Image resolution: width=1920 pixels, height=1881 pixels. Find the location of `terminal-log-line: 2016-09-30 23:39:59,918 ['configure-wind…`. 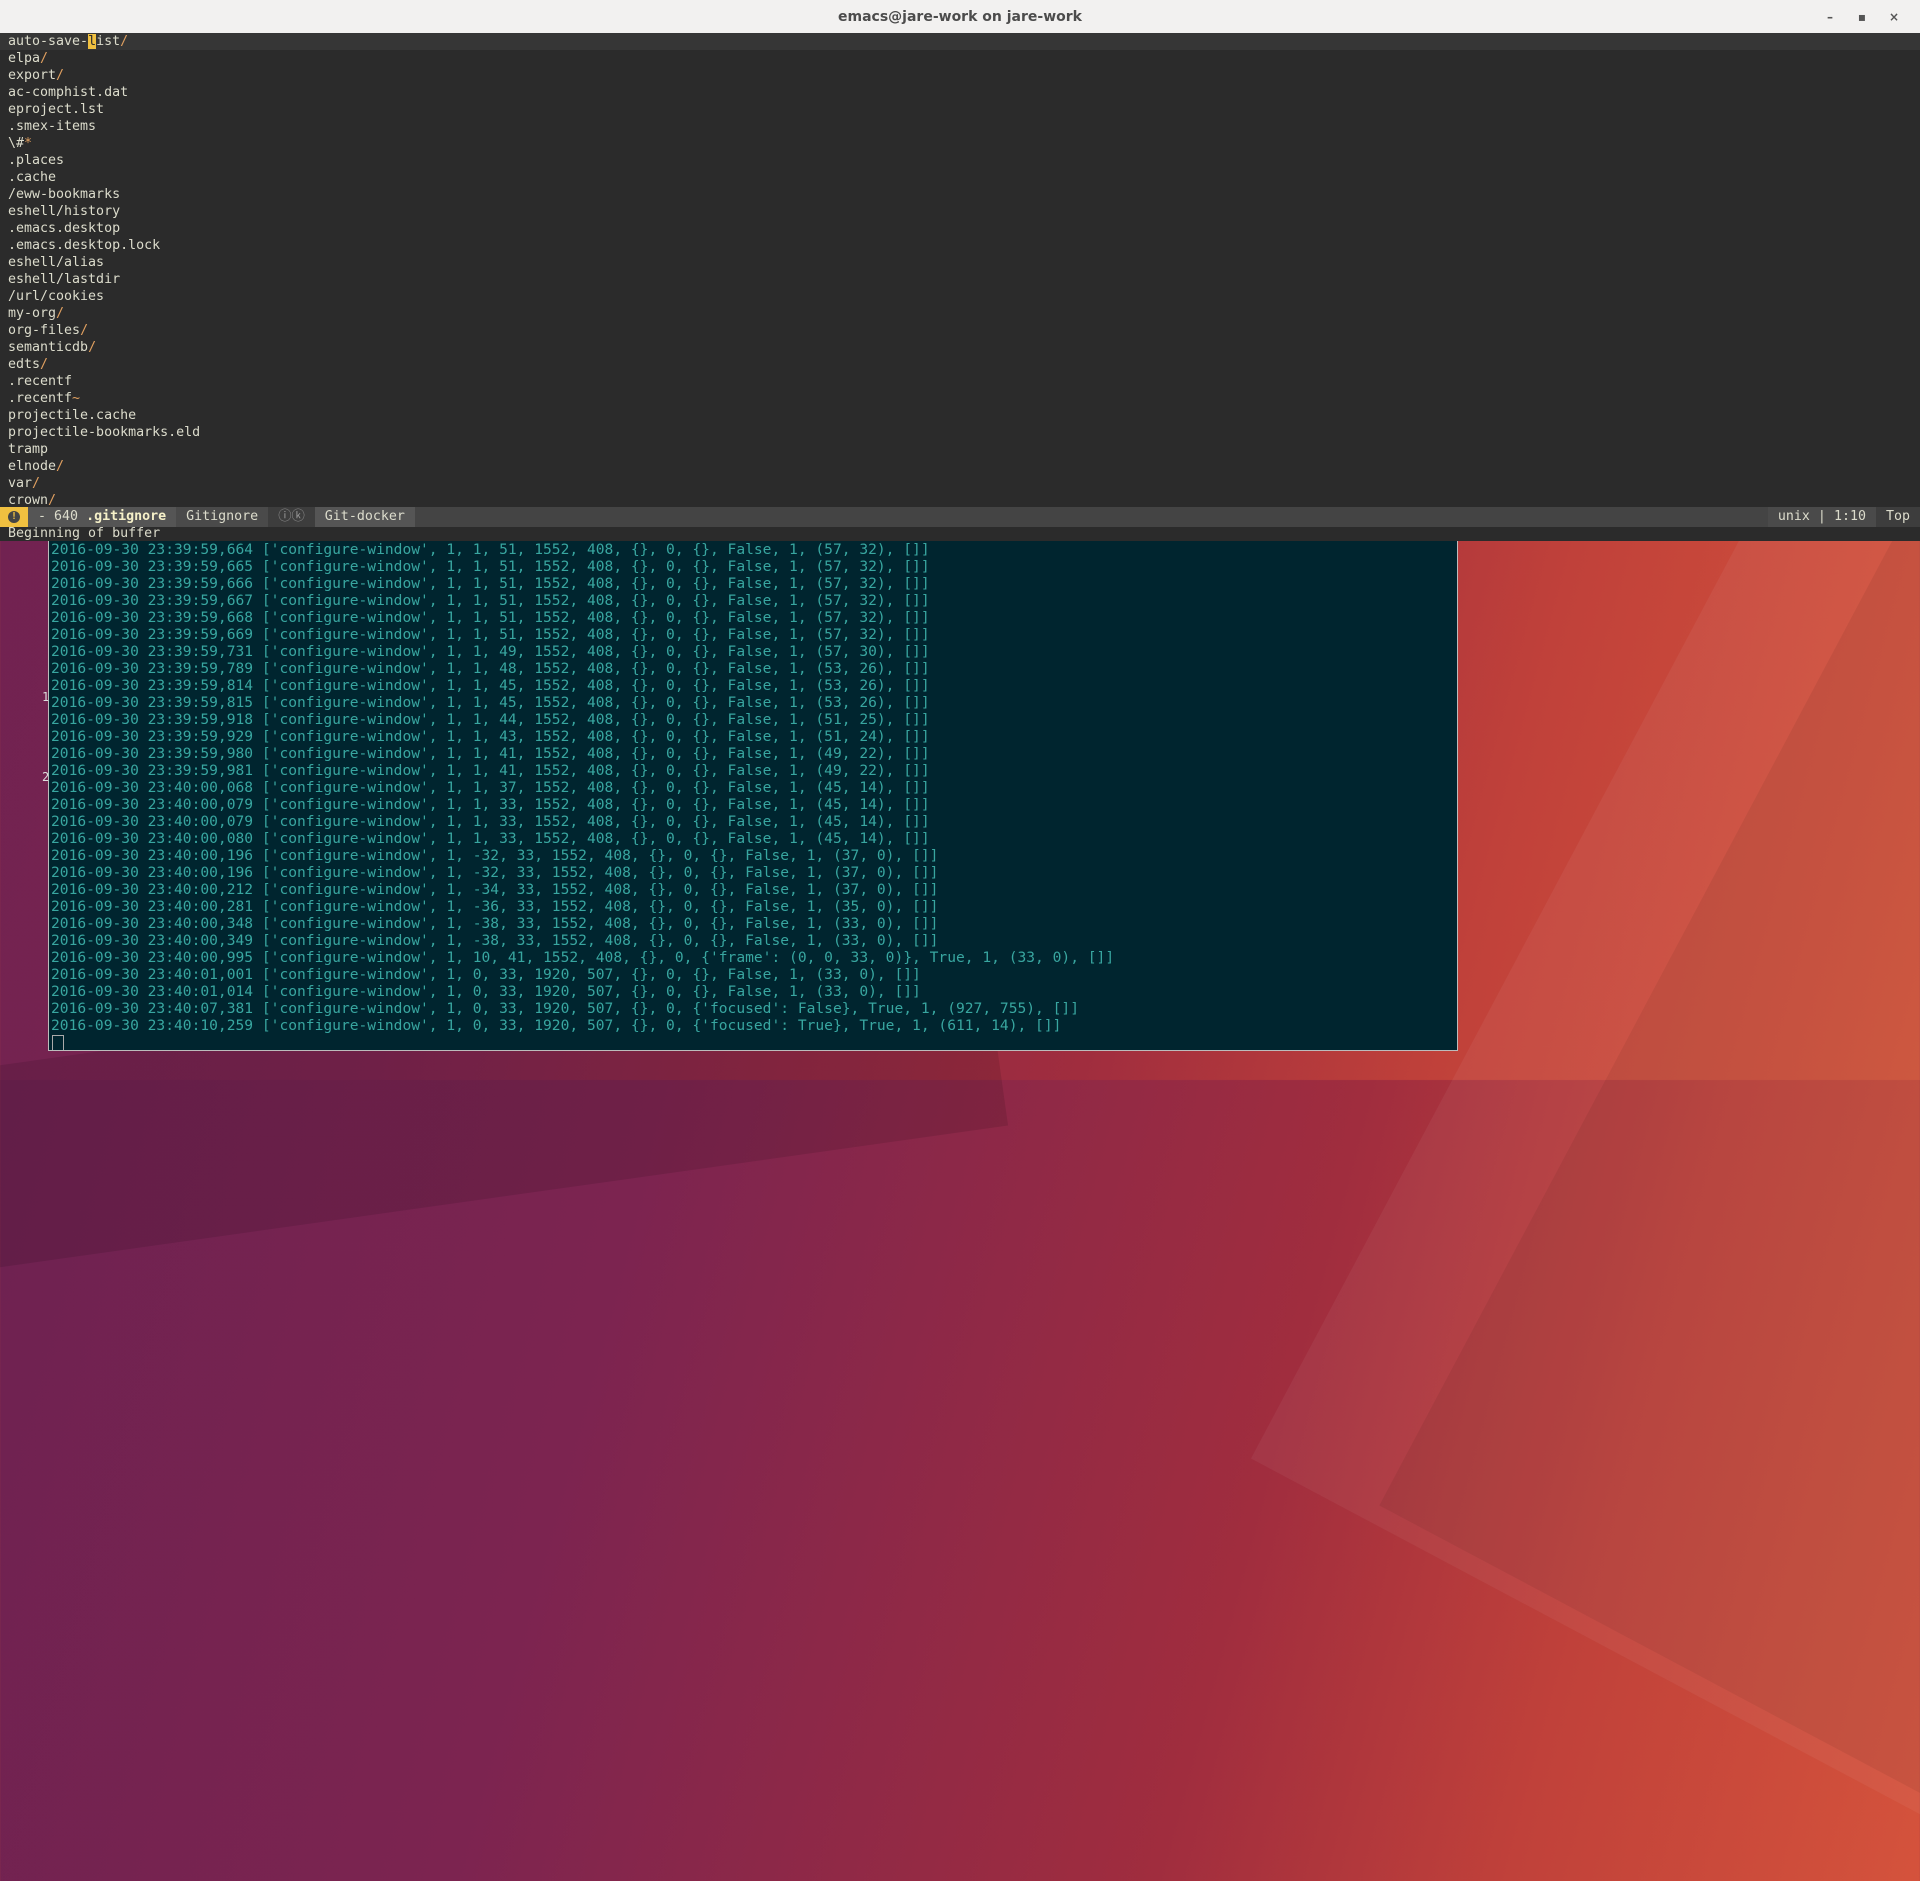

terminal-log-line: 2016-09-30 23:39:59,918 ['configure-wind… is located at coordinates (490, 719).